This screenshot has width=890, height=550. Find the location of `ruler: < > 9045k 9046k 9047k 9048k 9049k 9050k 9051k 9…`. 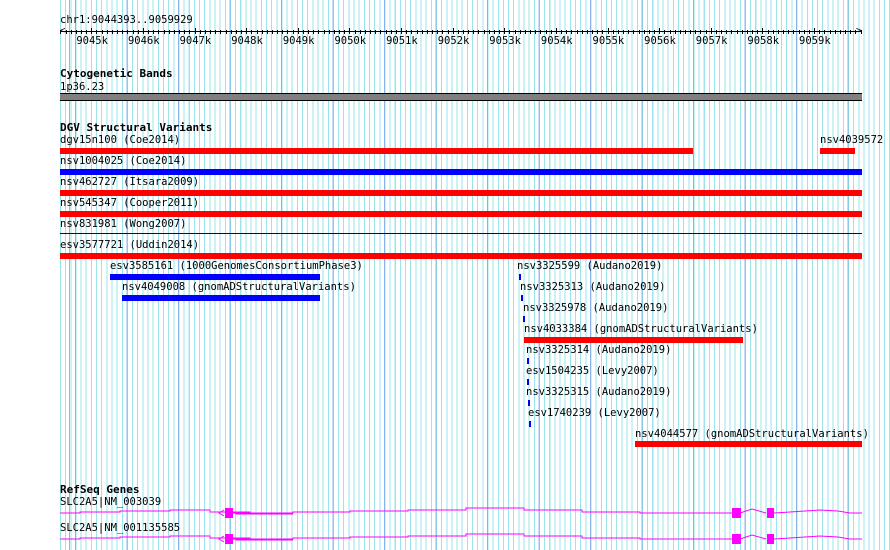

ruler: < > 9045k 9046k 9047k 9048k 9049k 9050k 9051k 9… is located at coordinates (461, 25).